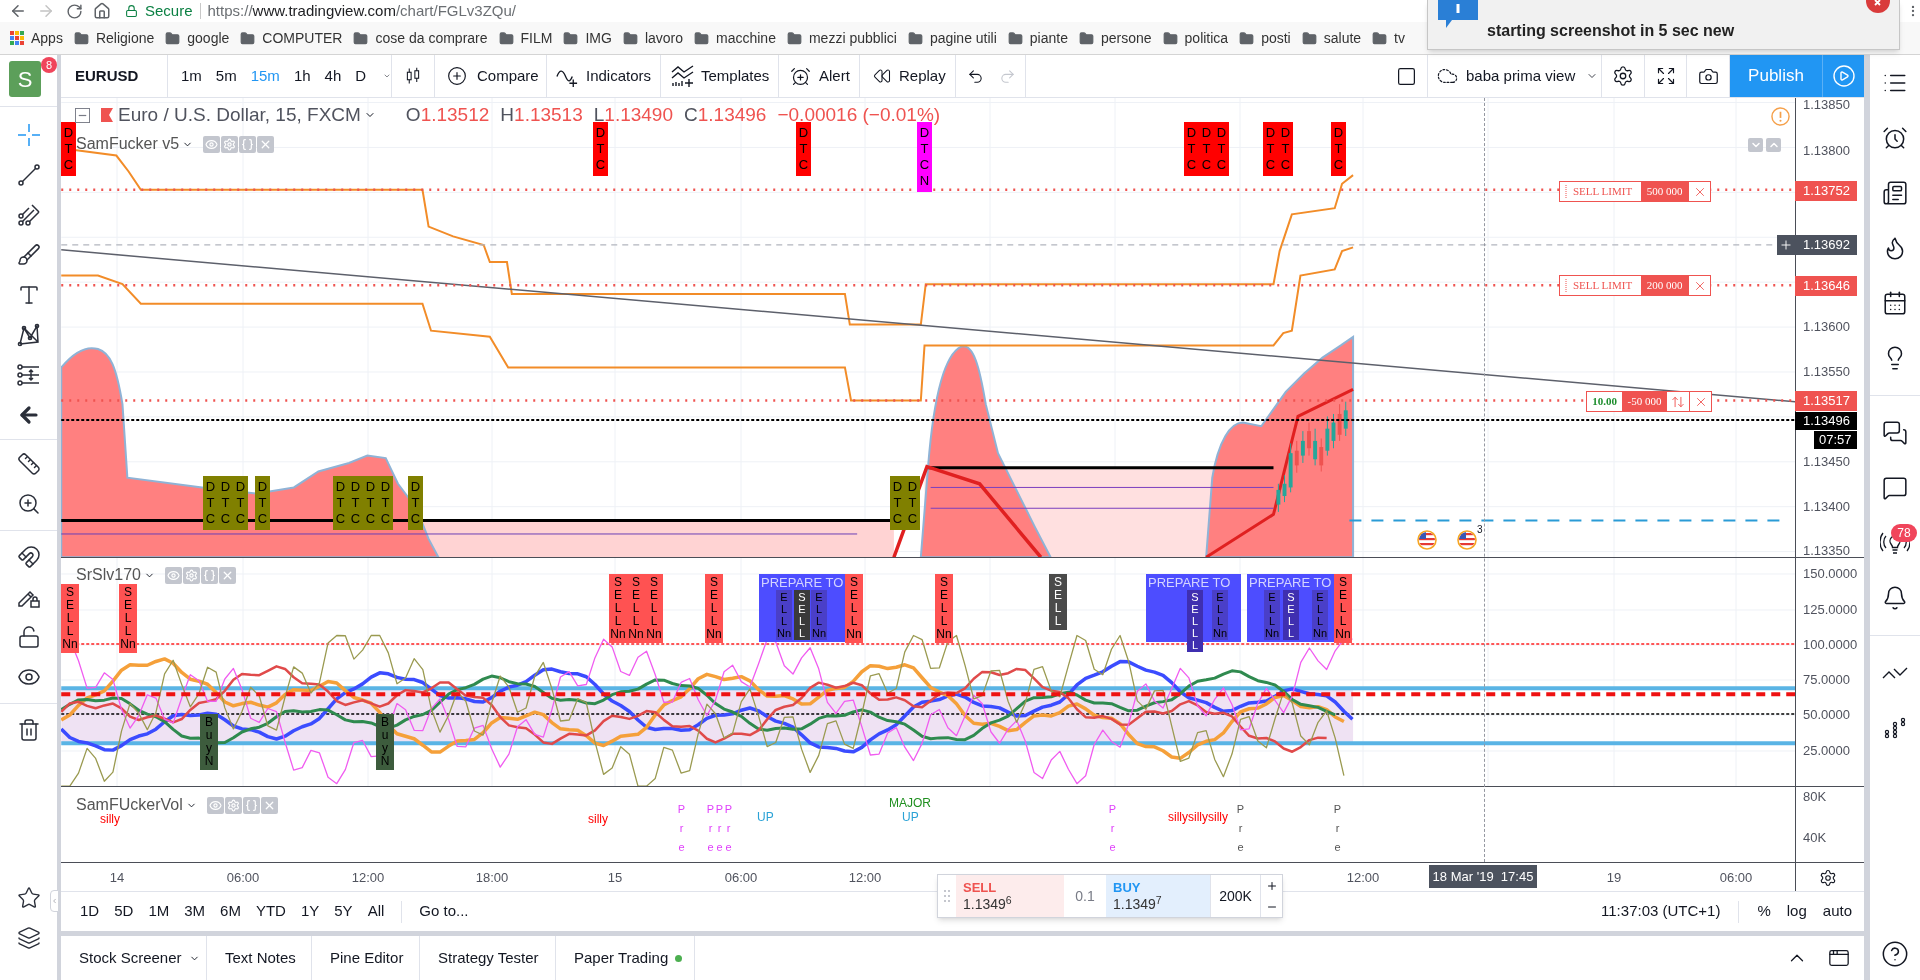  I want to click on bookmark: salute, so click(1331, 38).